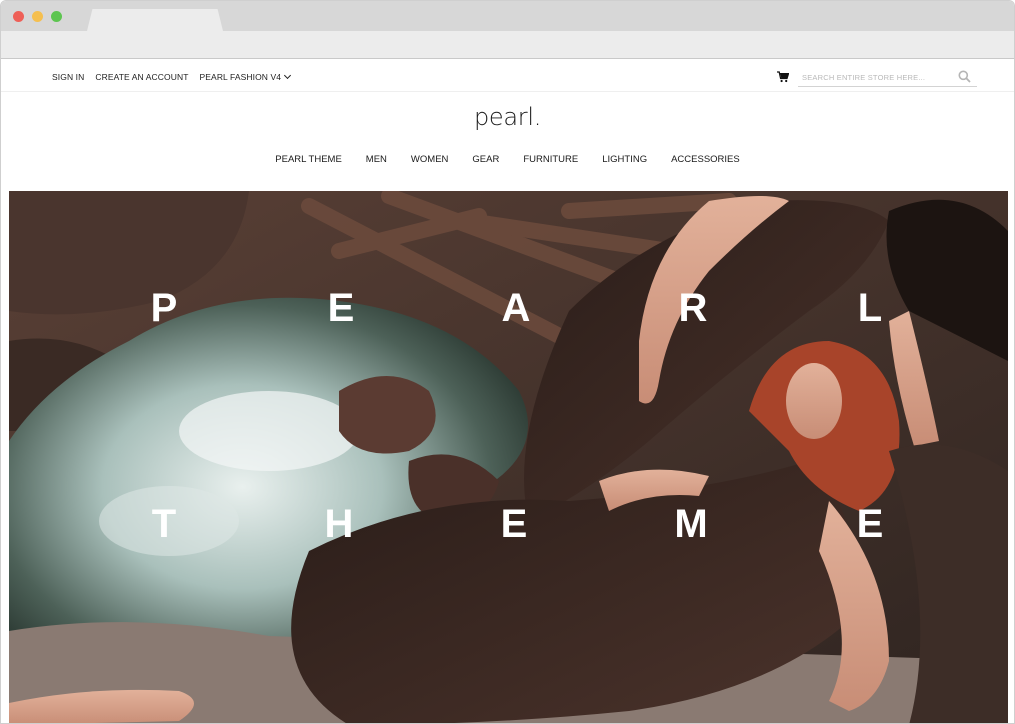 The height and width of the screenshot is (724, 1015). What do you see at coordinates (339, 524) in the screenshot?
I see `hero-letter-h: H` at bounding box center [339, 524].